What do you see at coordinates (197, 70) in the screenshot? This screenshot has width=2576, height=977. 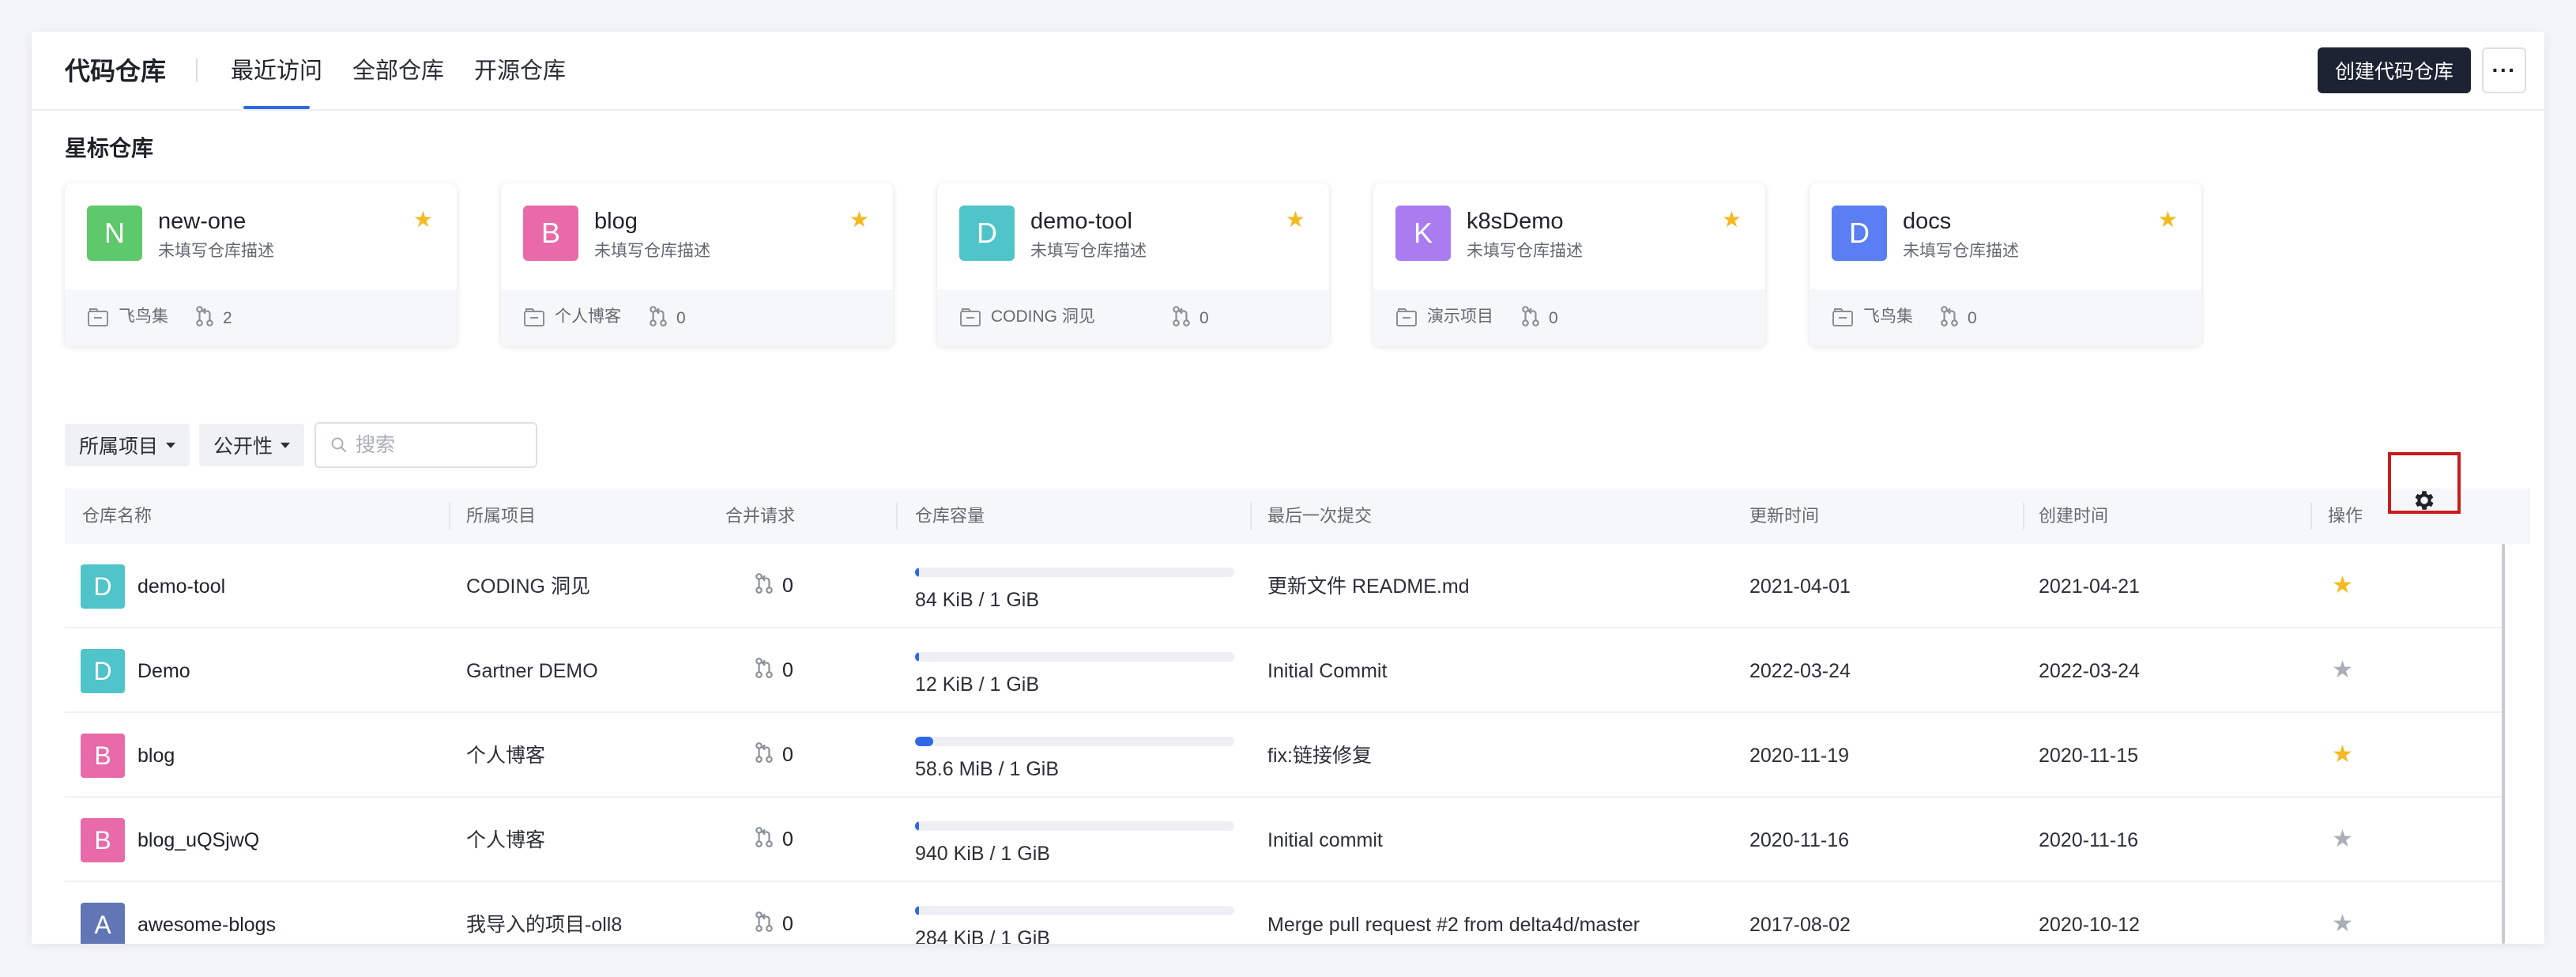 I see `header-divider` at bounding box center [197, 70].